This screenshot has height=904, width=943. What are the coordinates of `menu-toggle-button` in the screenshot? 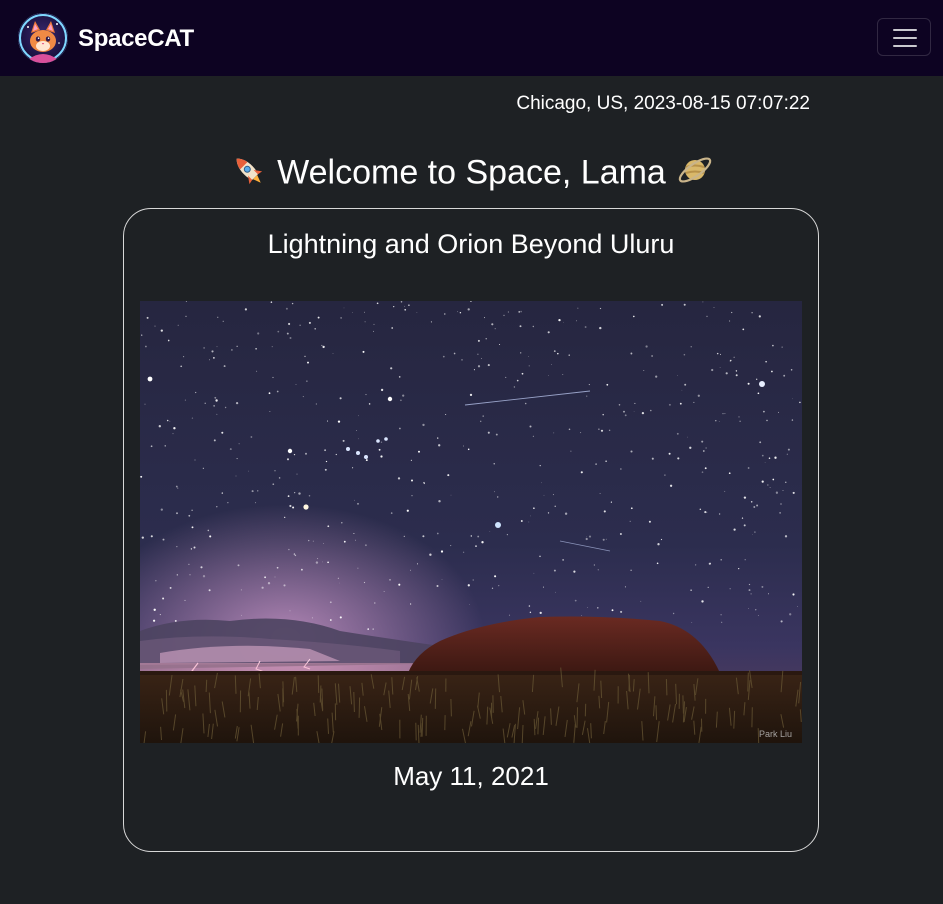 It's located at (904, 37).